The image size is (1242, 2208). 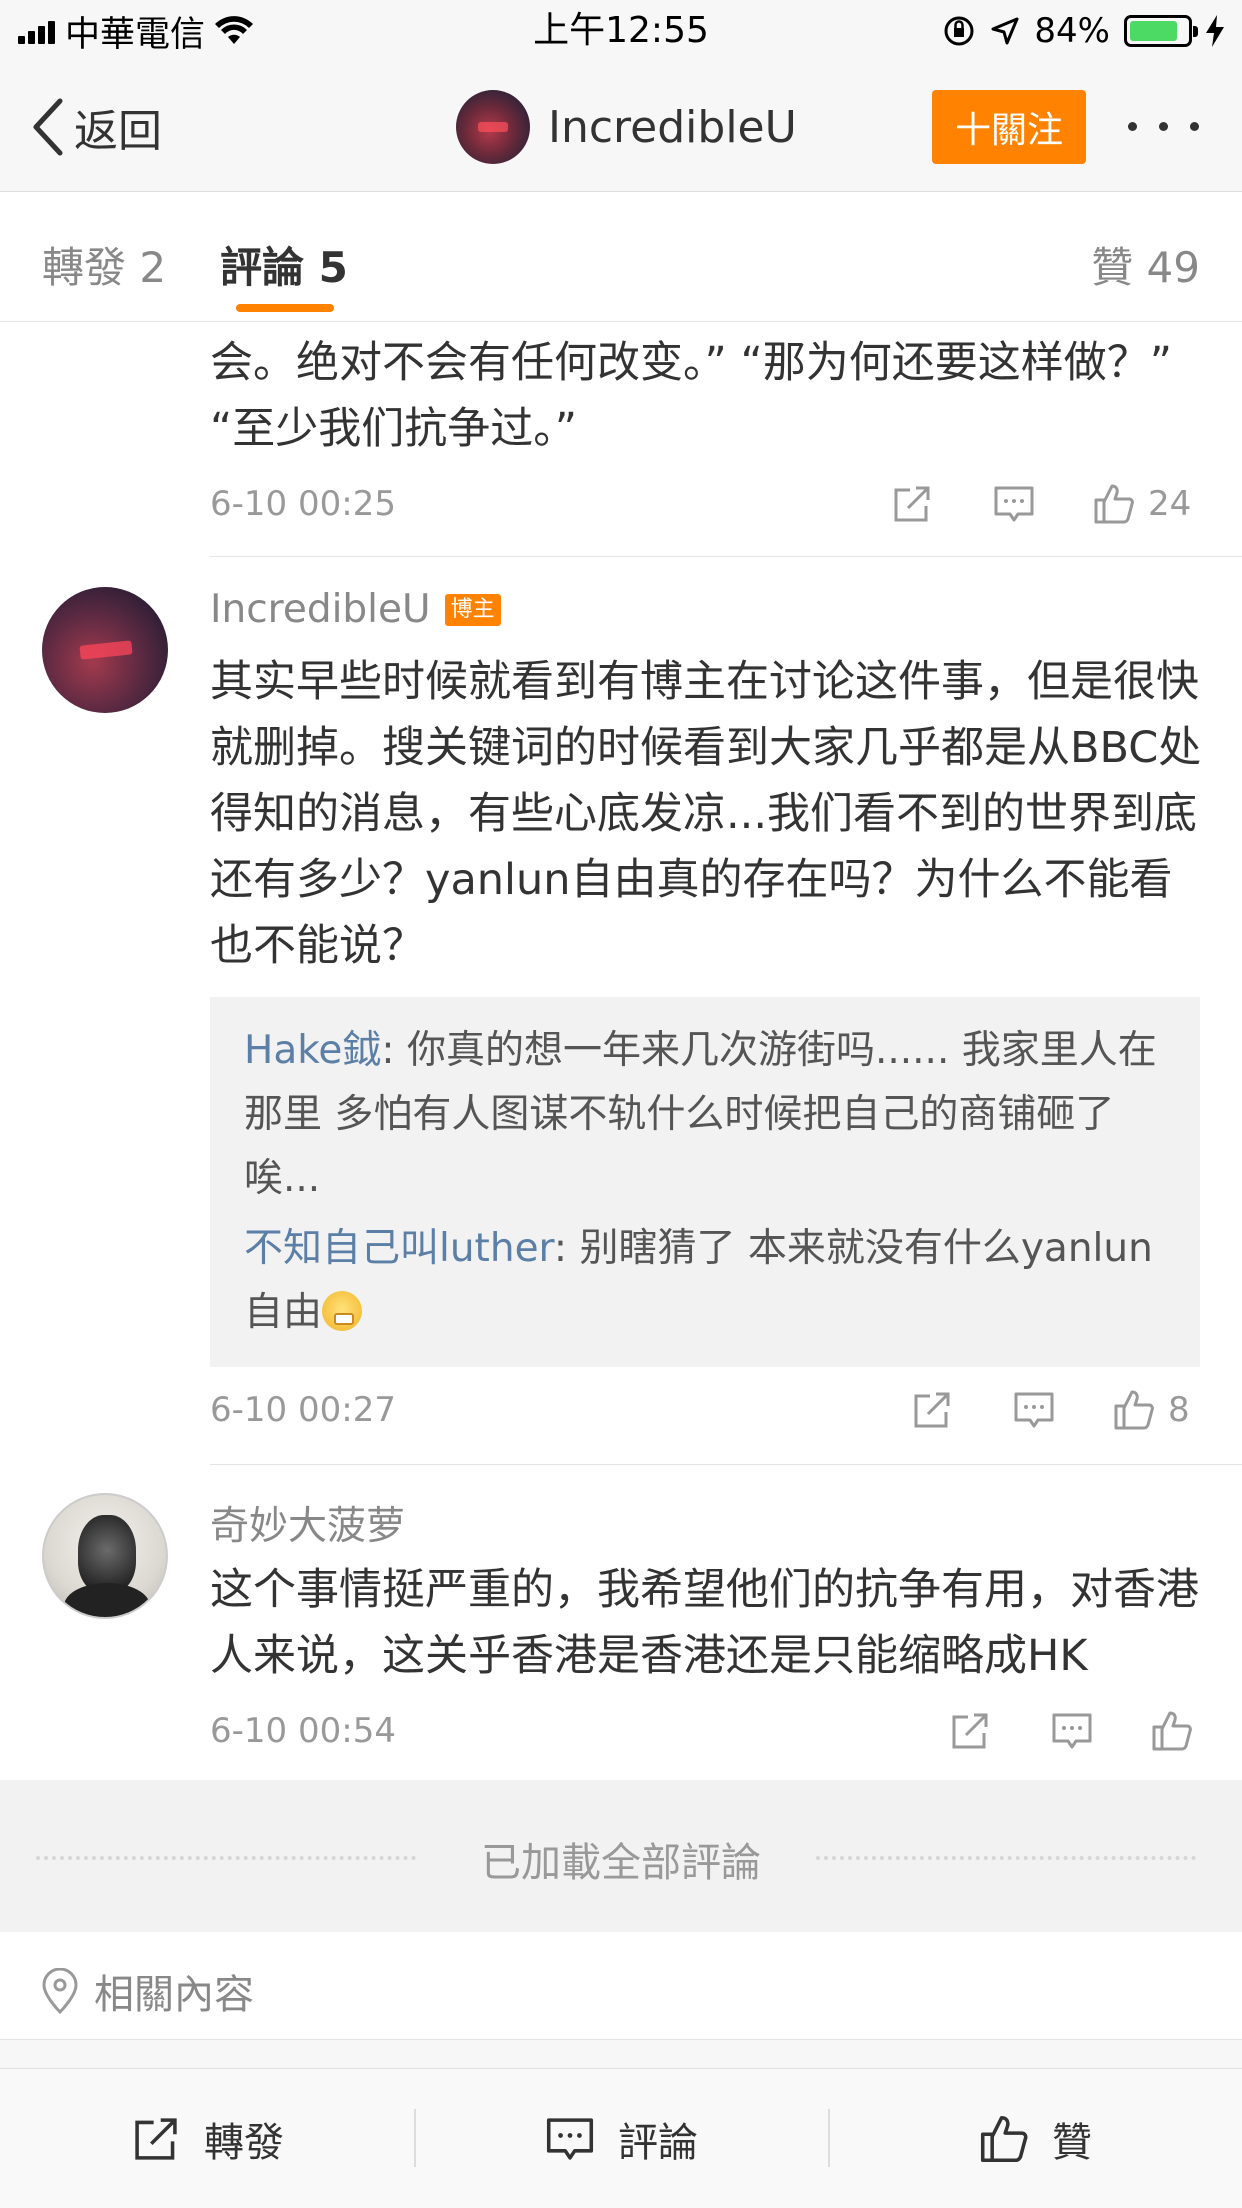 What do you see at coordinates (621, 1410) in the screenshot?
I see `comment-actions: 8` at bounding box center [621, 1410].